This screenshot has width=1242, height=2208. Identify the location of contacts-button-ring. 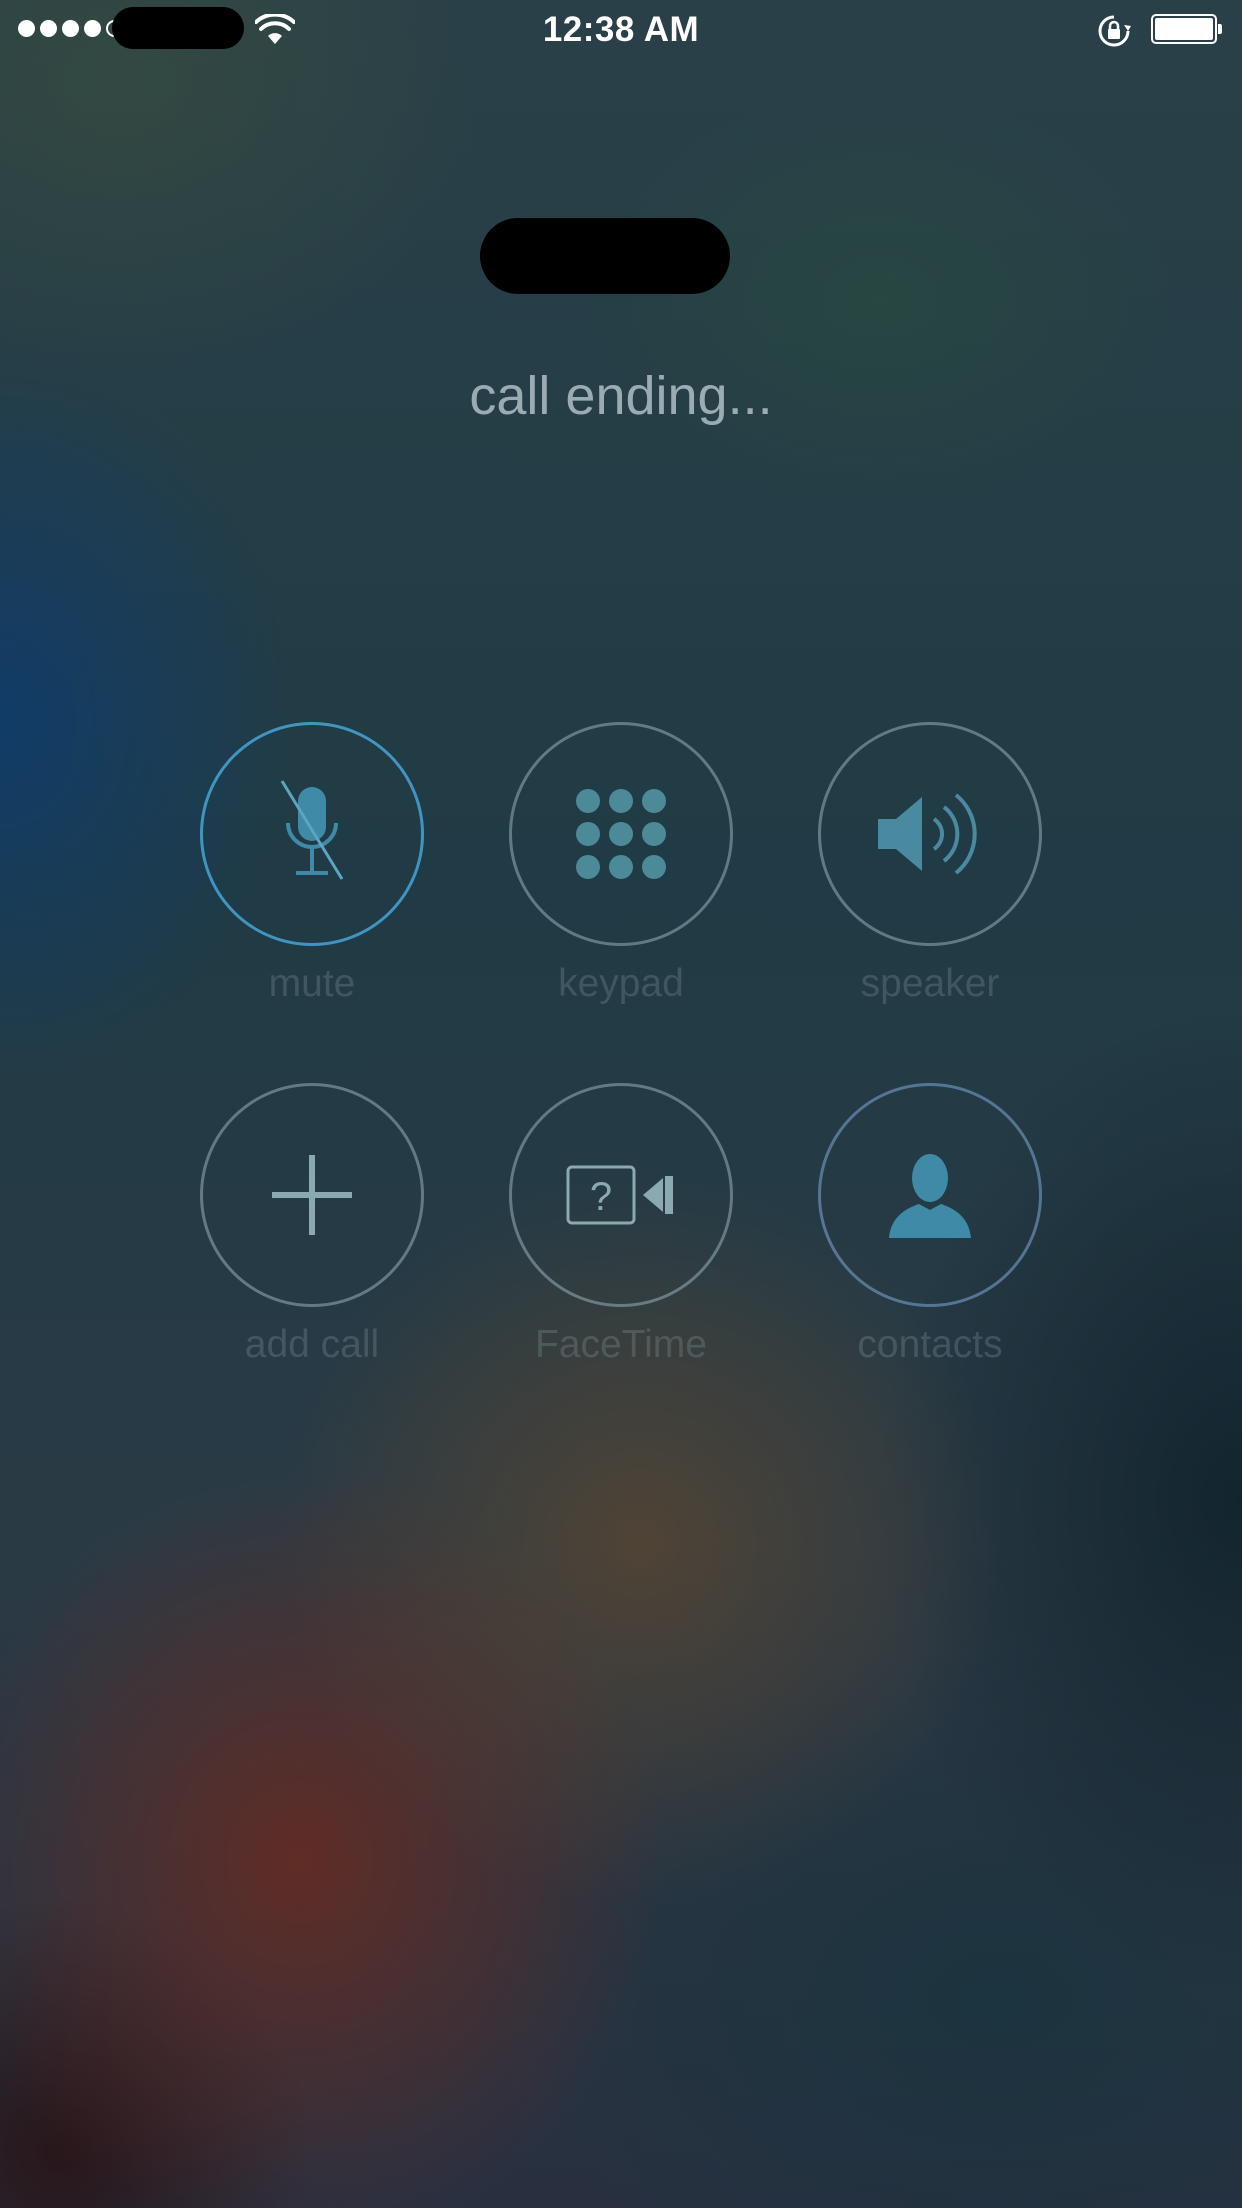
(930, 1195).